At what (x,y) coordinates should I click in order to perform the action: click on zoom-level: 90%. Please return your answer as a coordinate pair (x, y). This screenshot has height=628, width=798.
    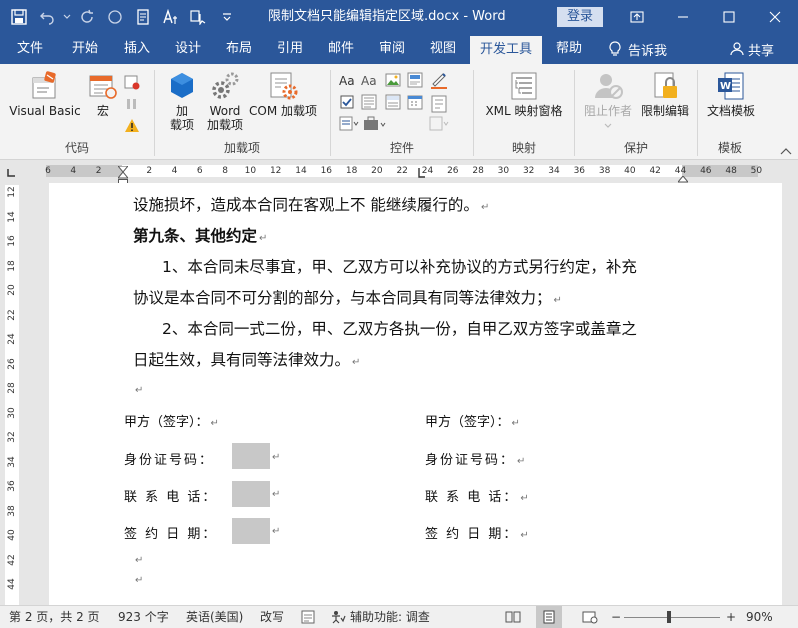
    Looking at the image, I should click on (759, 617).